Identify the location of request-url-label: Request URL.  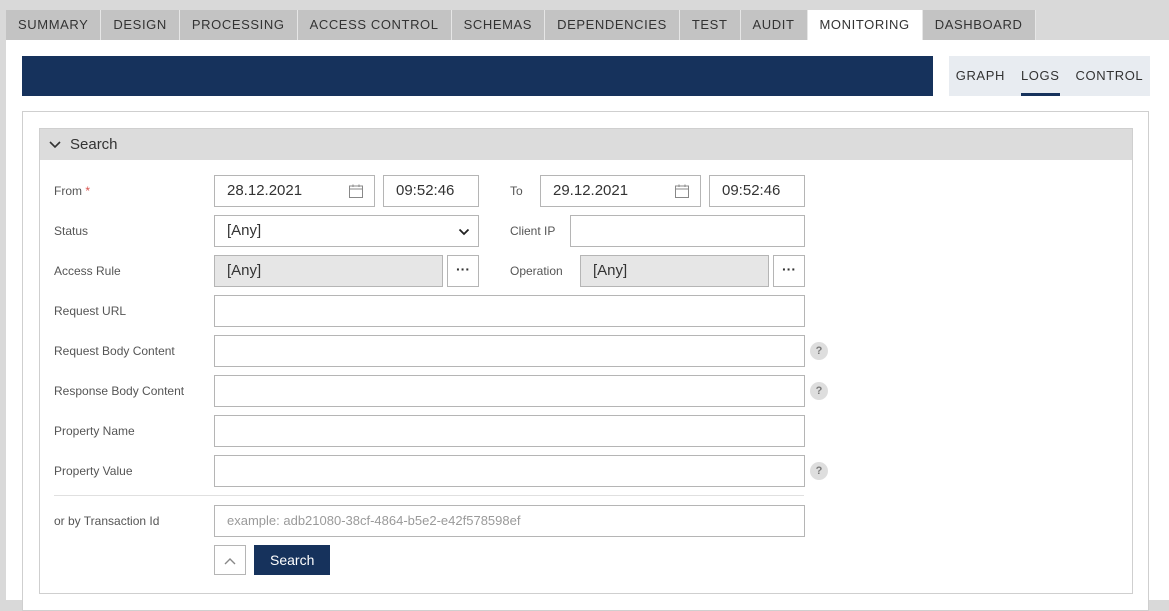
(90, 311).